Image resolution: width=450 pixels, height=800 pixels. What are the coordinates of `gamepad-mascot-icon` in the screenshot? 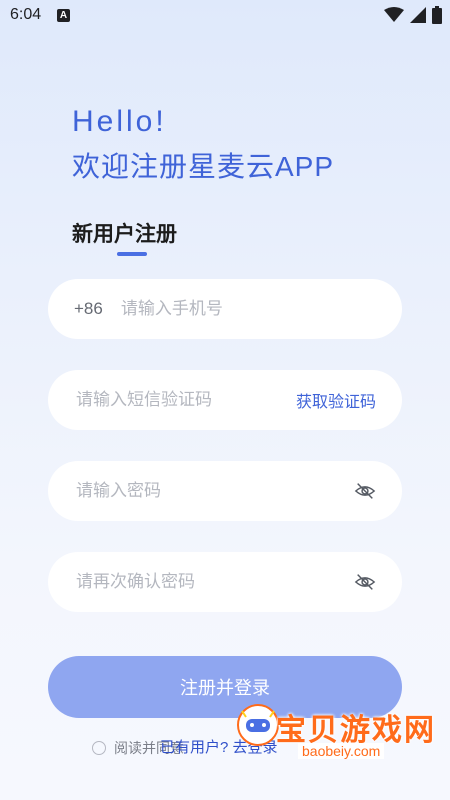 It's located at (258, 725).